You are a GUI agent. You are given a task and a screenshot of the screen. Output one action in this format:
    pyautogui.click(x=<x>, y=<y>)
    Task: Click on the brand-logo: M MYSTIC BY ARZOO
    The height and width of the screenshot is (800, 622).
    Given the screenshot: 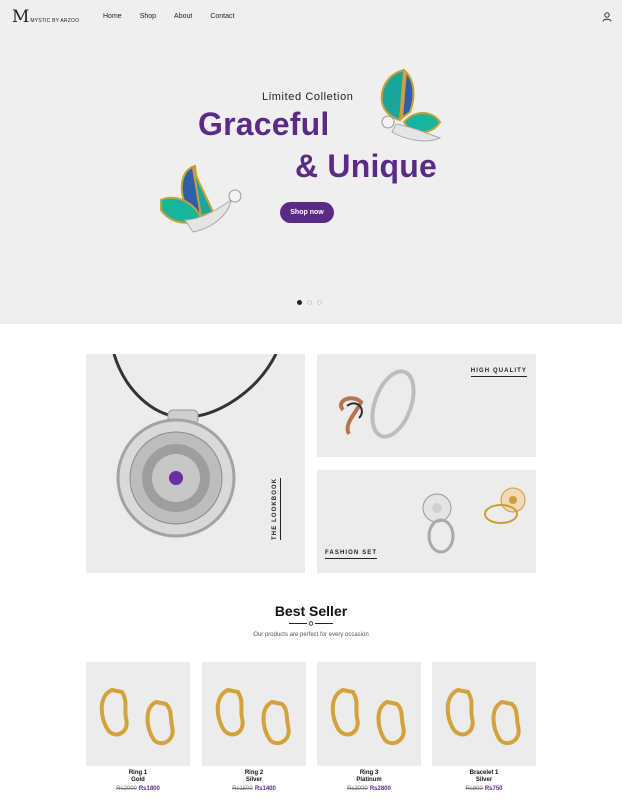 What is the action you would take?
    pyautogui.click(x=45, y=17)
    